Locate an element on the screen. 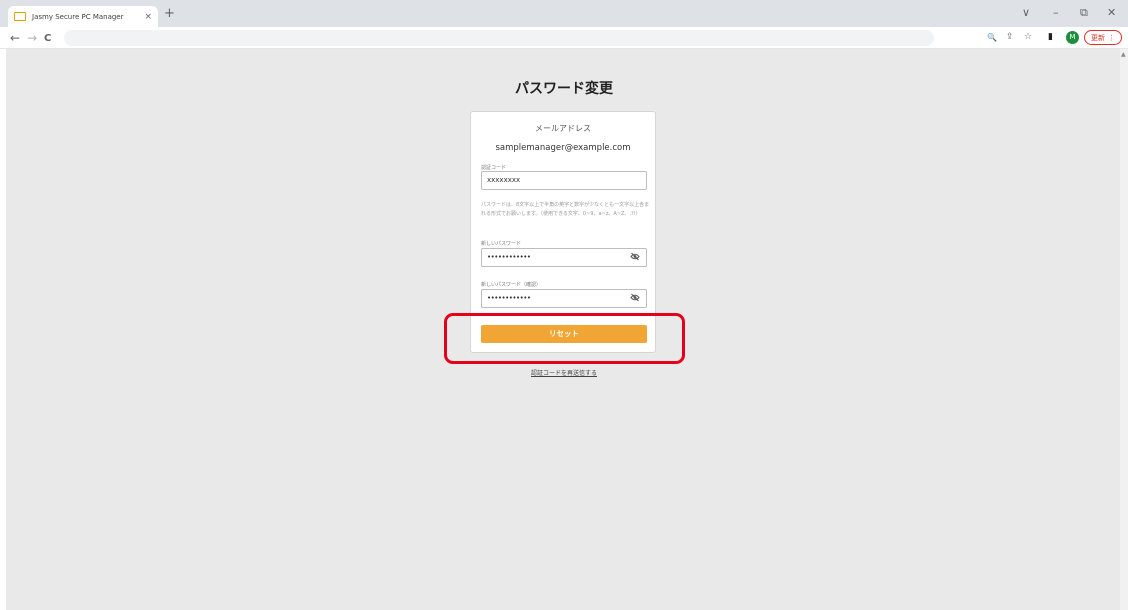  browser-tab-bar: Jasmy Secure PC Manager × + ∨ – ⧉ ✕ is located at coordinates (564, 13).